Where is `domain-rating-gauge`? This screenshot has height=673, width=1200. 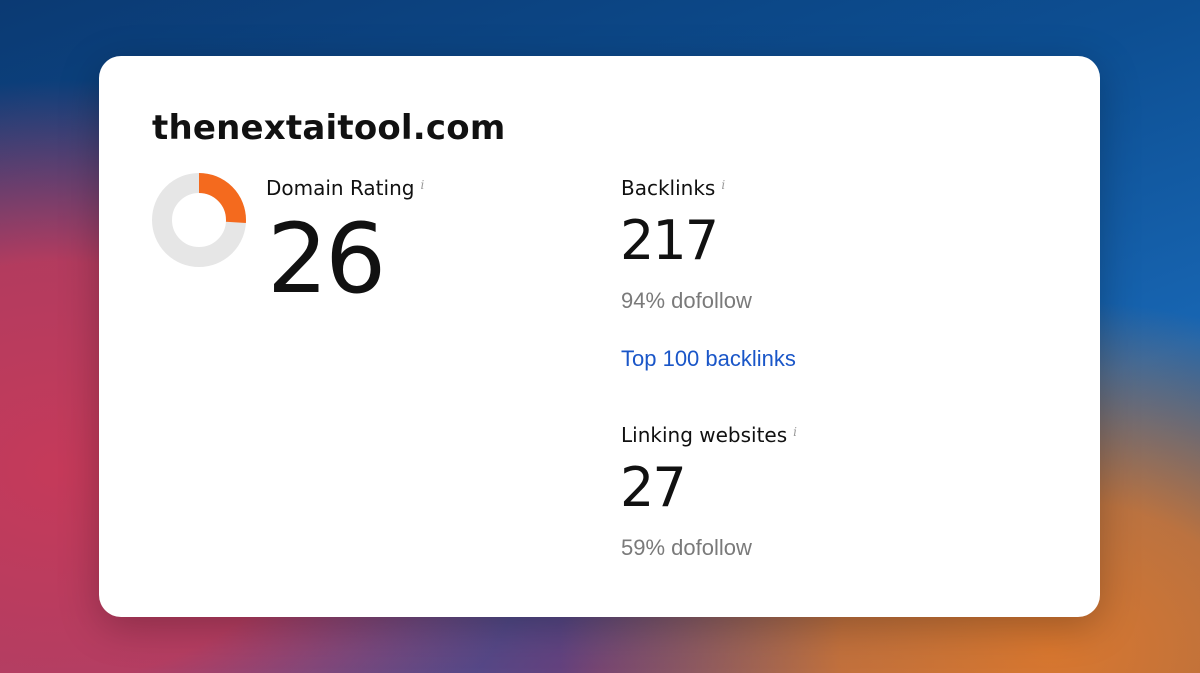
domain-rating-gauge is located at coordinates (199, 220).